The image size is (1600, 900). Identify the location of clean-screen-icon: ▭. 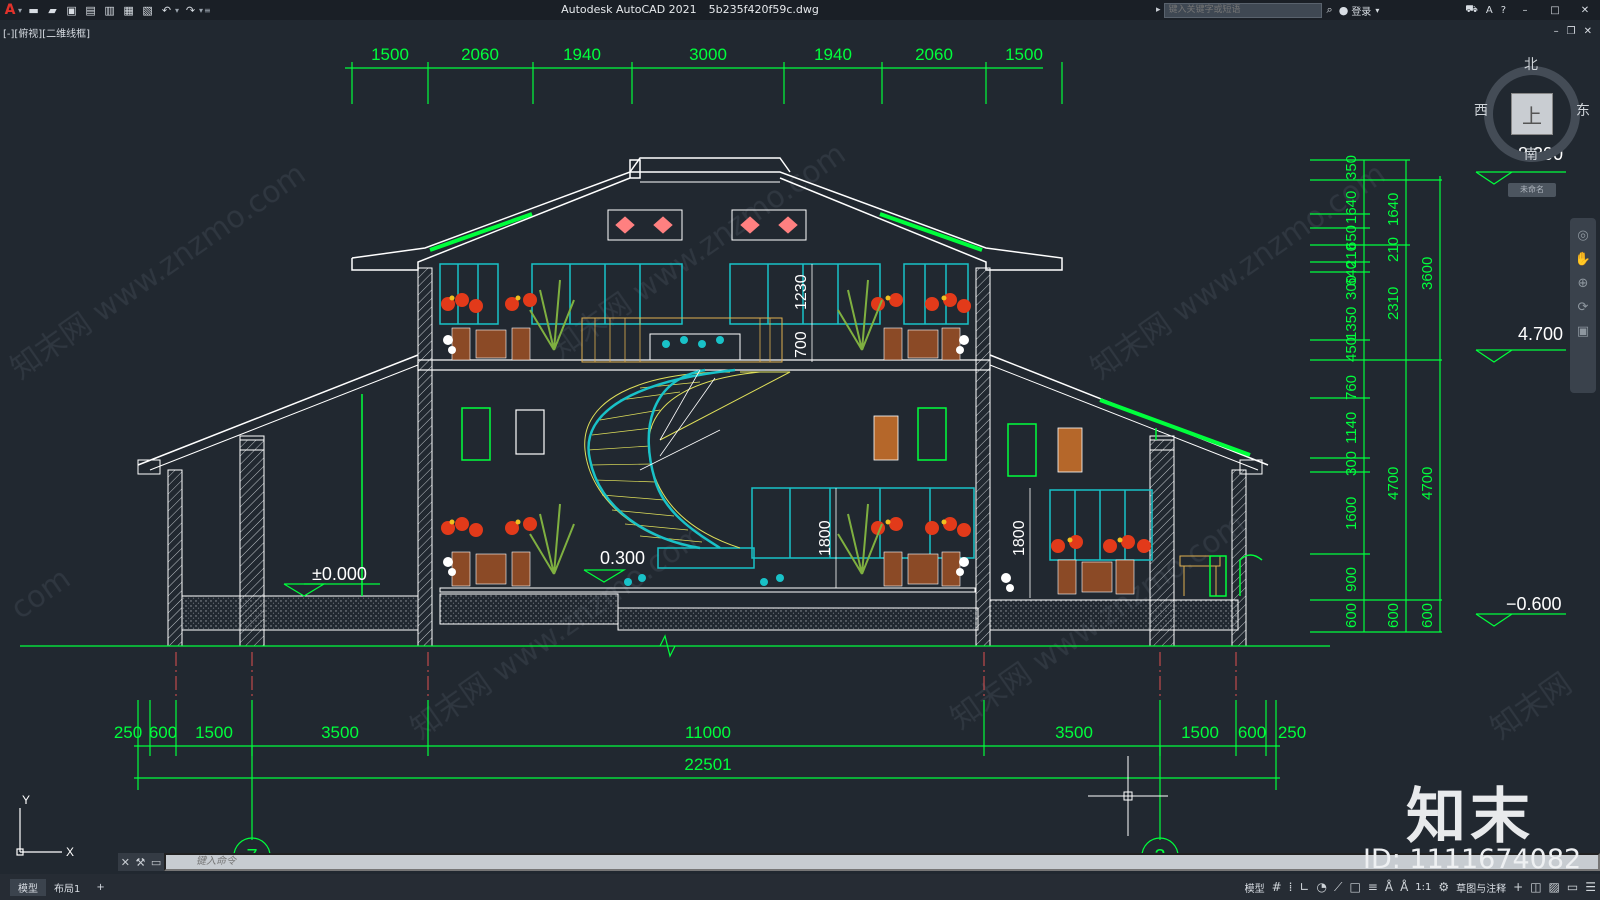
(1572, 887).